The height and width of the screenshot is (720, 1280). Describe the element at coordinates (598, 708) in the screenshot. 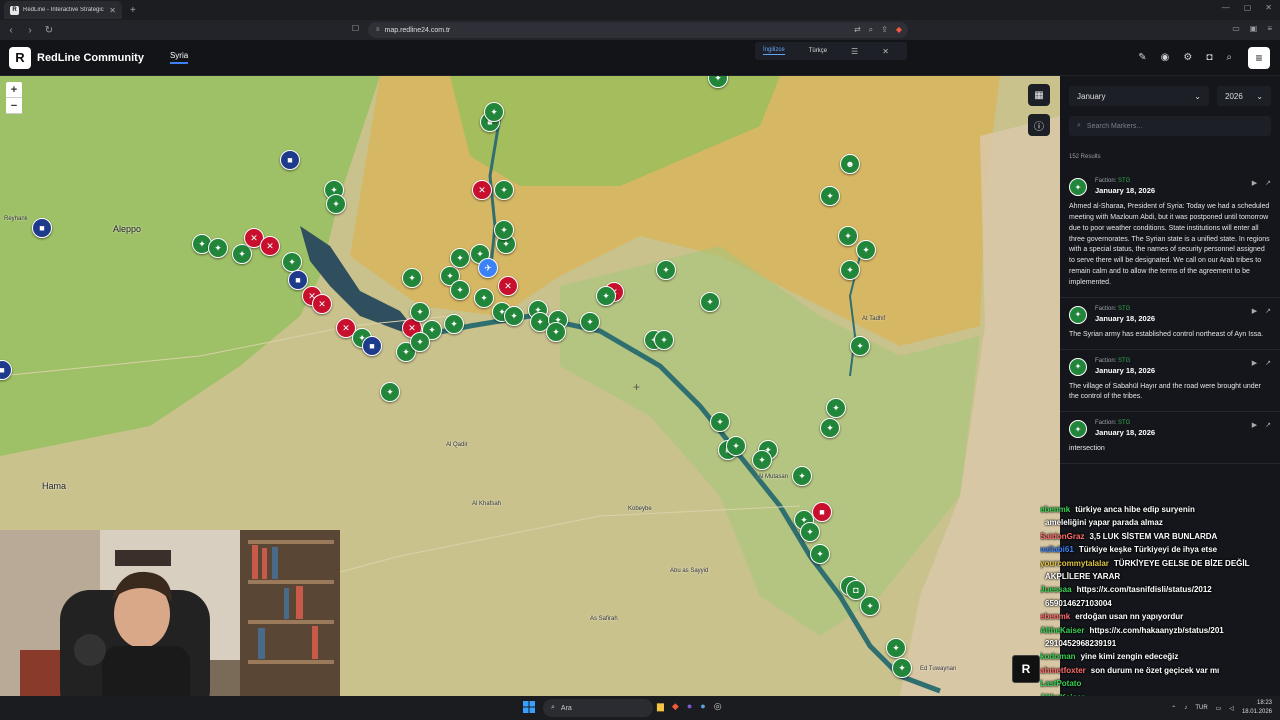

I see `taskbar-search: ⌕ Ara` at that location.